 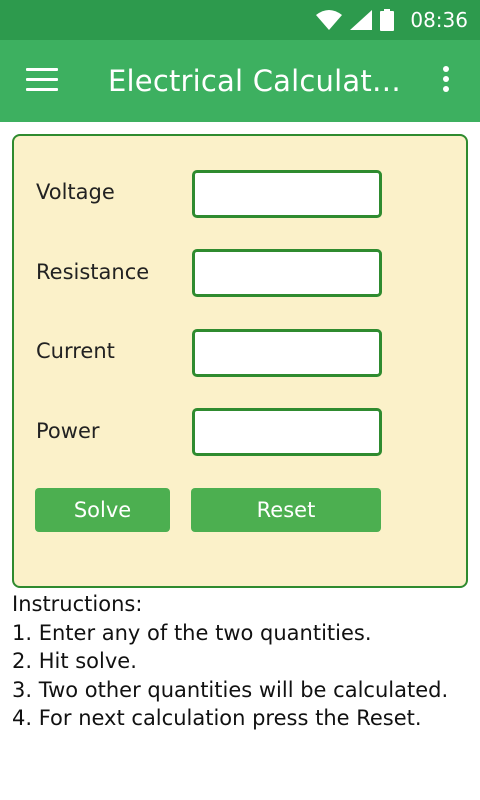 I want to click on voltage-input, so click(x=287, y=194).